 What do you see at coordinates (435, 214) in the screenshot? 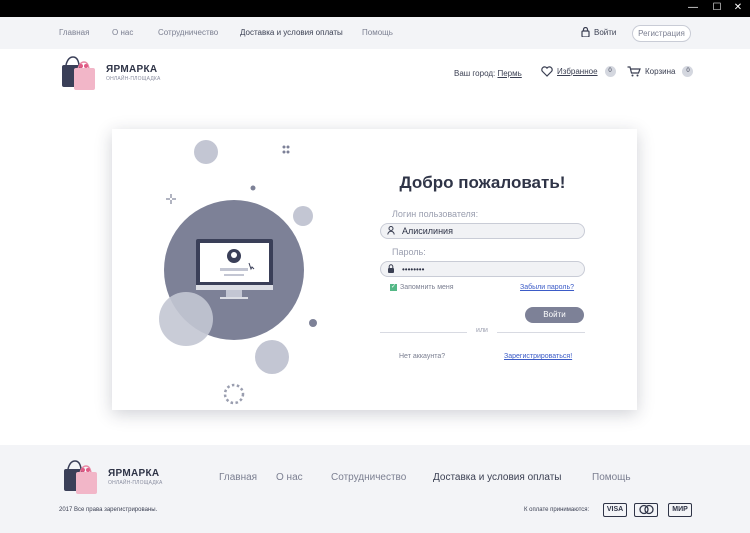
I see `username-label: Логин пользователя:` at bounding box center [435, 214].